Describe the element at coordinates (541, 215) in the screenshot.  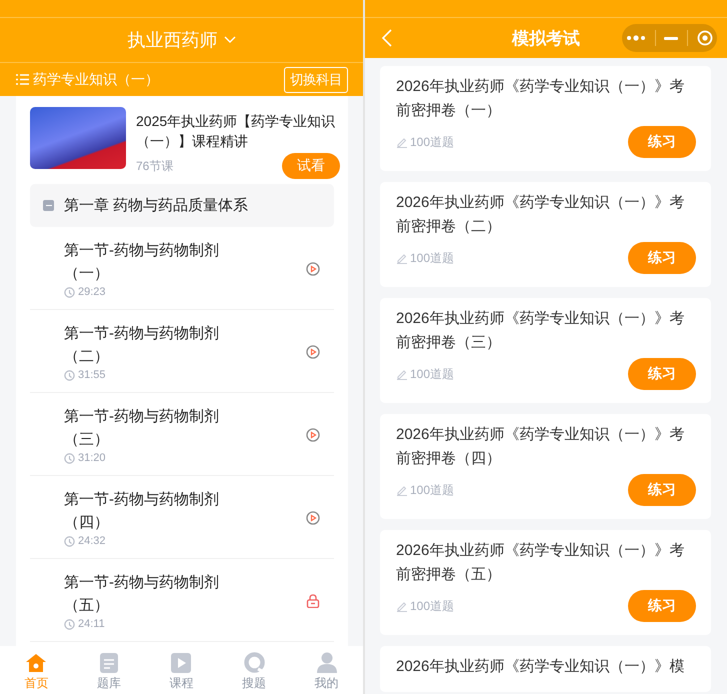
I see `exam-title: 2026年执业药师《药学专业知识（一）》考前密押卷（二）` at that location.